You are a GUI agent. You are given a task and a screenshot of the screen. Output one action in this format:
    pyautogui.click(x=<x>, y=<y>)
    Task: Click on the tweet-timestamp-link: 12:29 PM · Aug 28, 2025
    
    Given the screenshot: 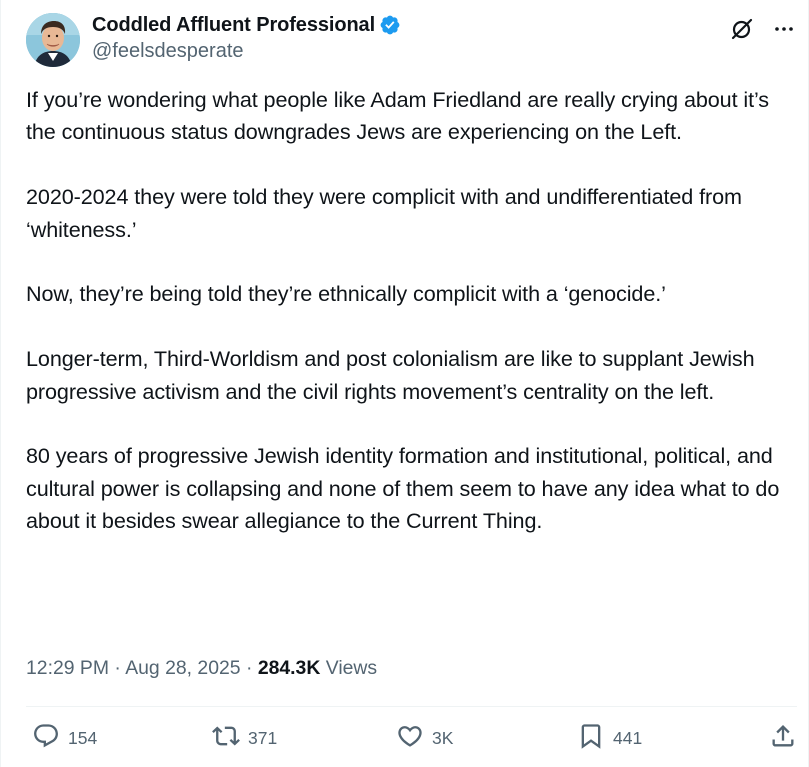 What is the action you would take?
    pyautogui.click(x=133, y=668)
    